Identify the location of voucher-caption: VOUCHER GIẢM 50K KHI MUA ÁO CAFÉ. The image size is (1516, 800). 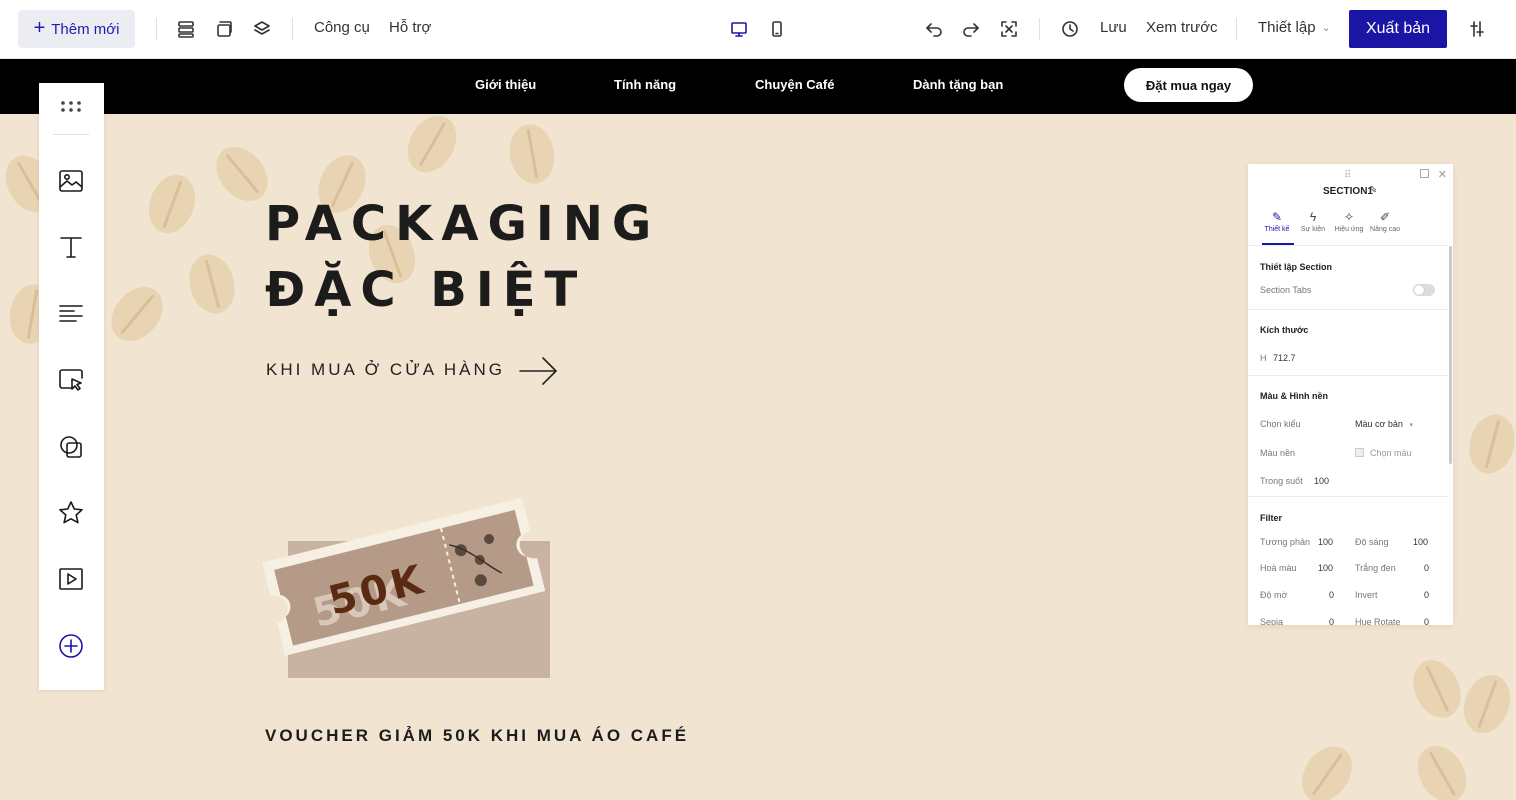
(477, 736).